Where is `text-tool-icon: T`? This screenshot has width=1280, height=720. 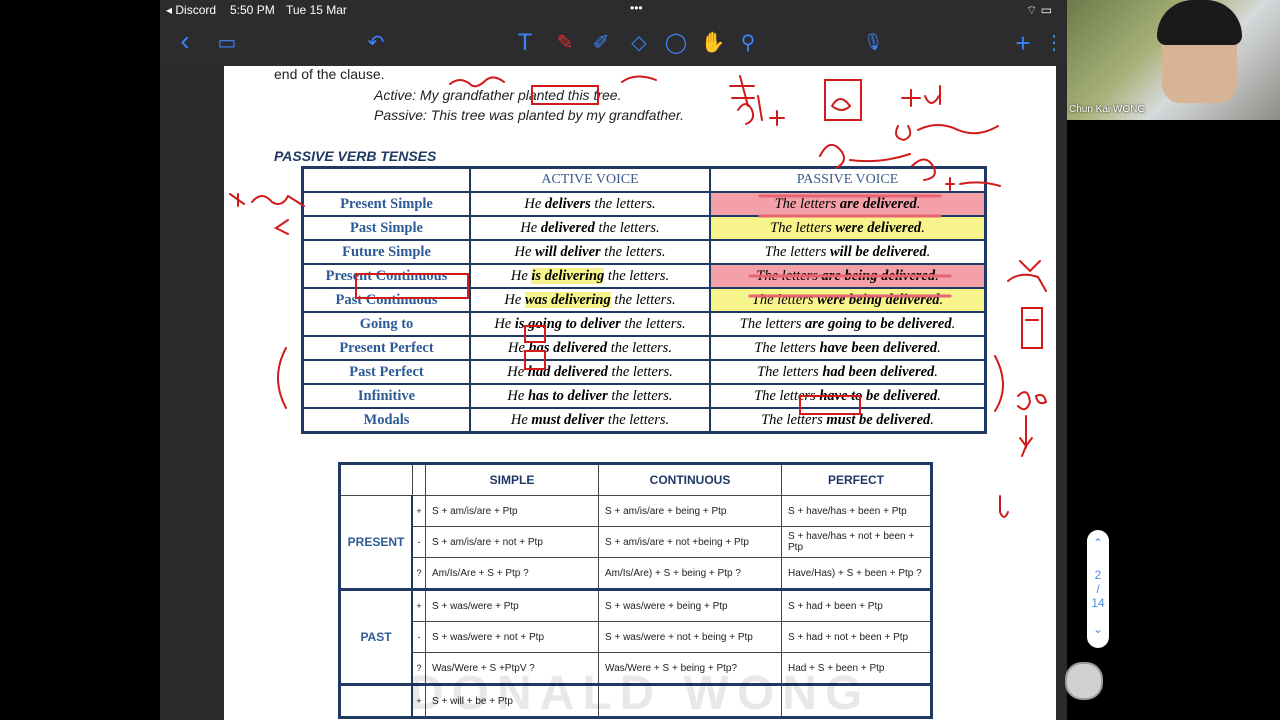
text-tool-icon: T is located at coordinates (525, 43).